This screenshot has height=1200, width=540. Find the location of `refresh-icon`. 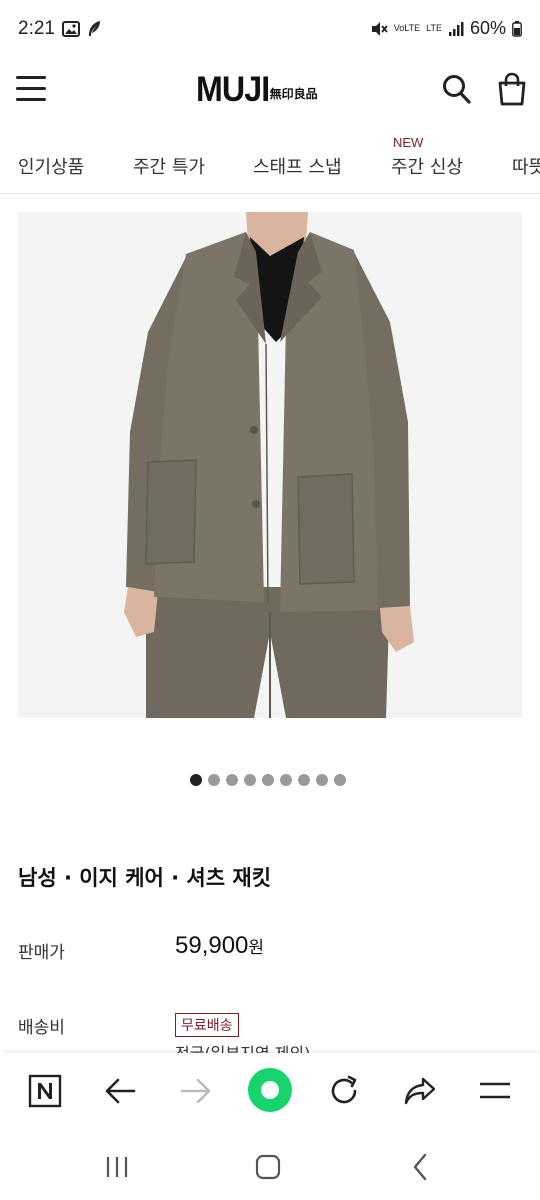

refresh-icon is located at coordinates (344, 1089).